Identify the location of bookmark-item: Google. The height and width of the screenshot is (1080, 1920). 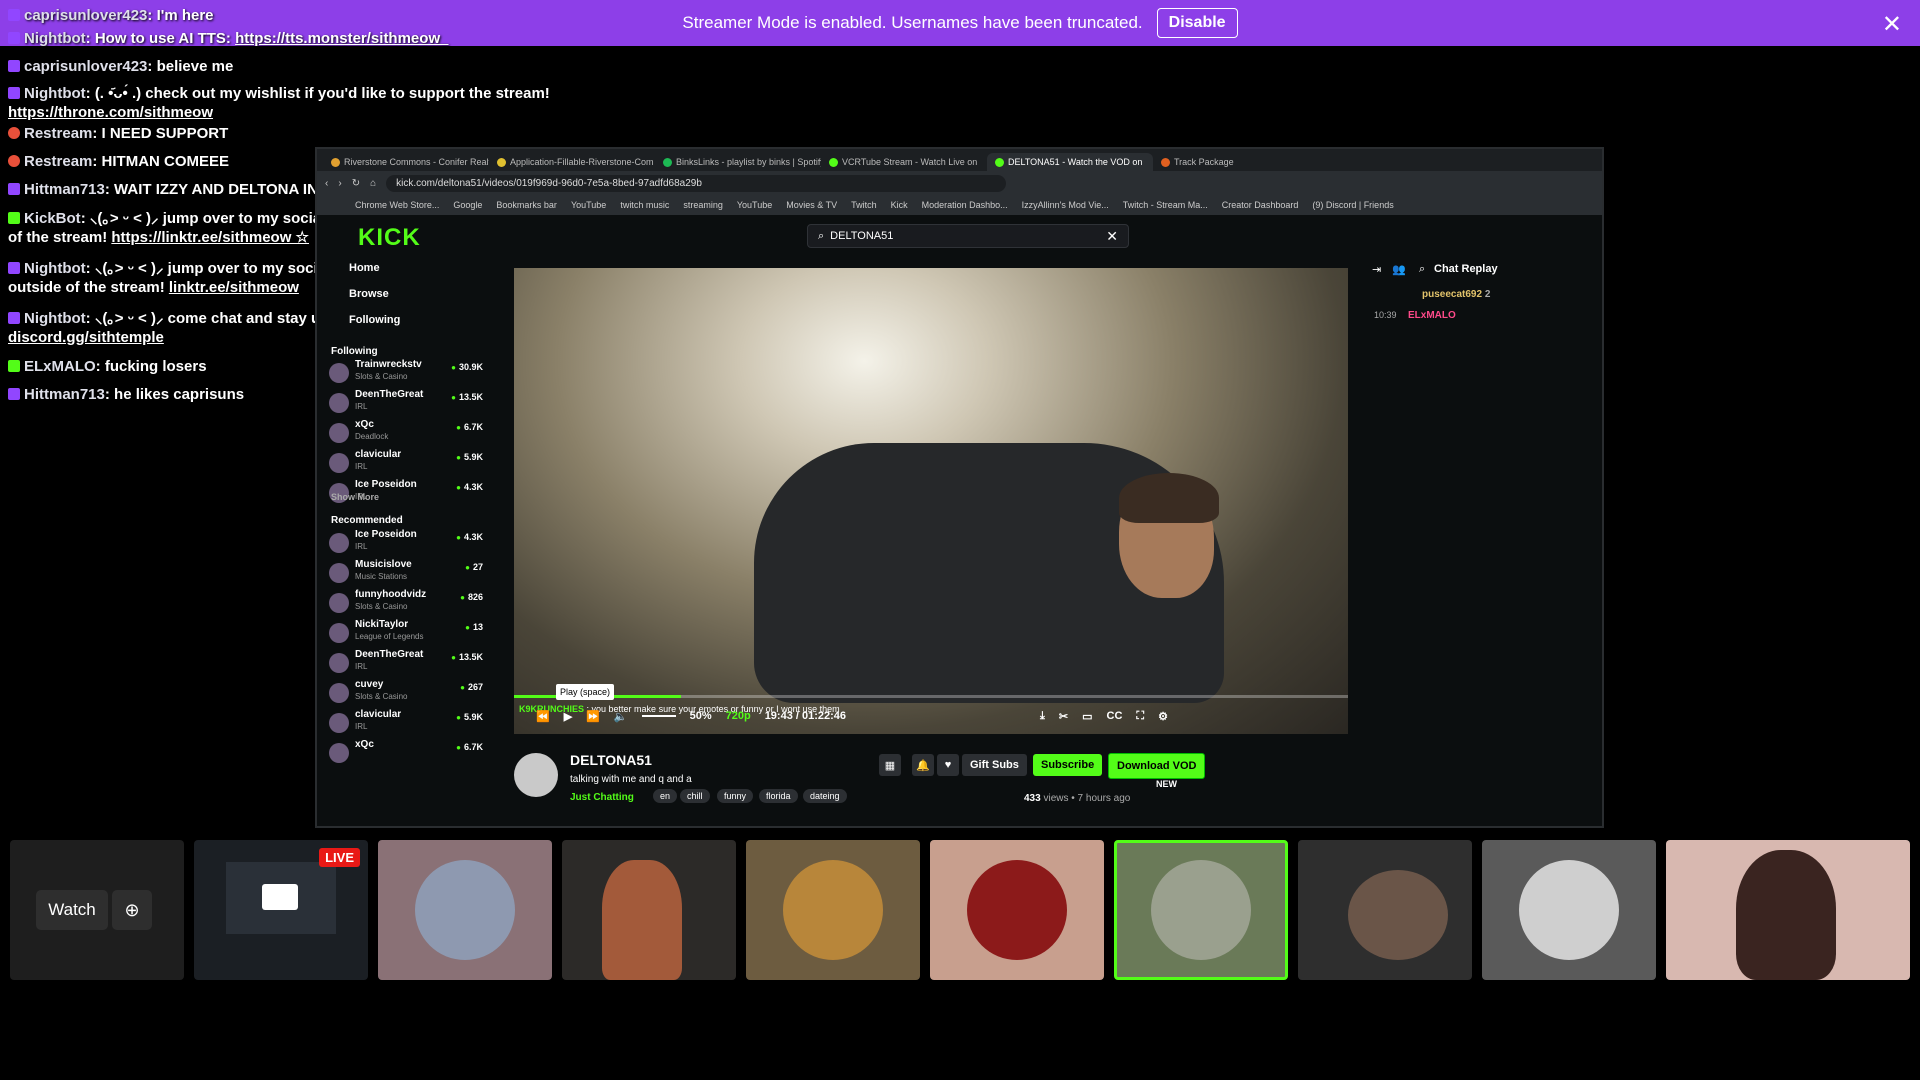
(467, 205).